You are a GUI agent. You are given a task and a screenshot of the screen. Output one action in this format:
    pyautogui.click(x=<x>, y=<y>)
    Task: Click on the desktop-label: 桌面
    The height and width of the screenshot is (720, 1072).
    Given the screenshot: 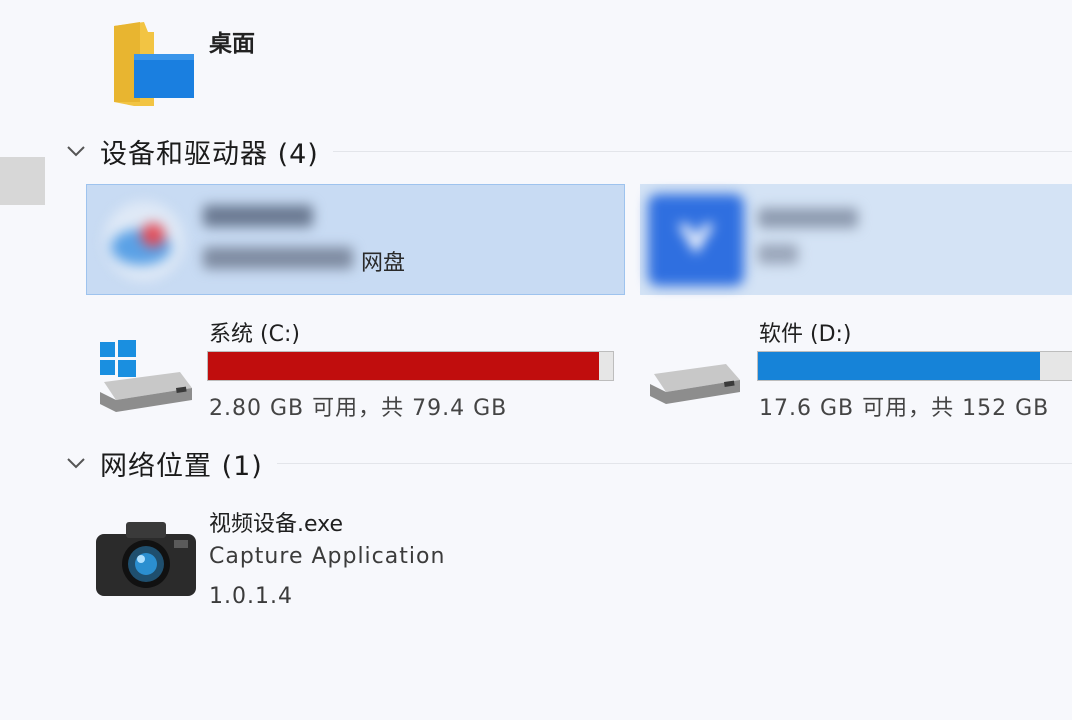 What is the action you would take?
    pyautogui.click(x=232, y=44)
    